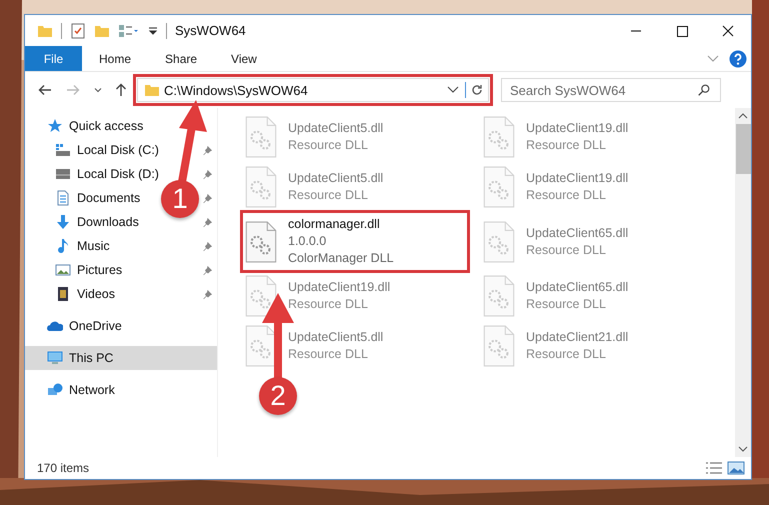 This screenshot has height=505, width=769. I want to click on systemdrive-icon, so click(63, 150).